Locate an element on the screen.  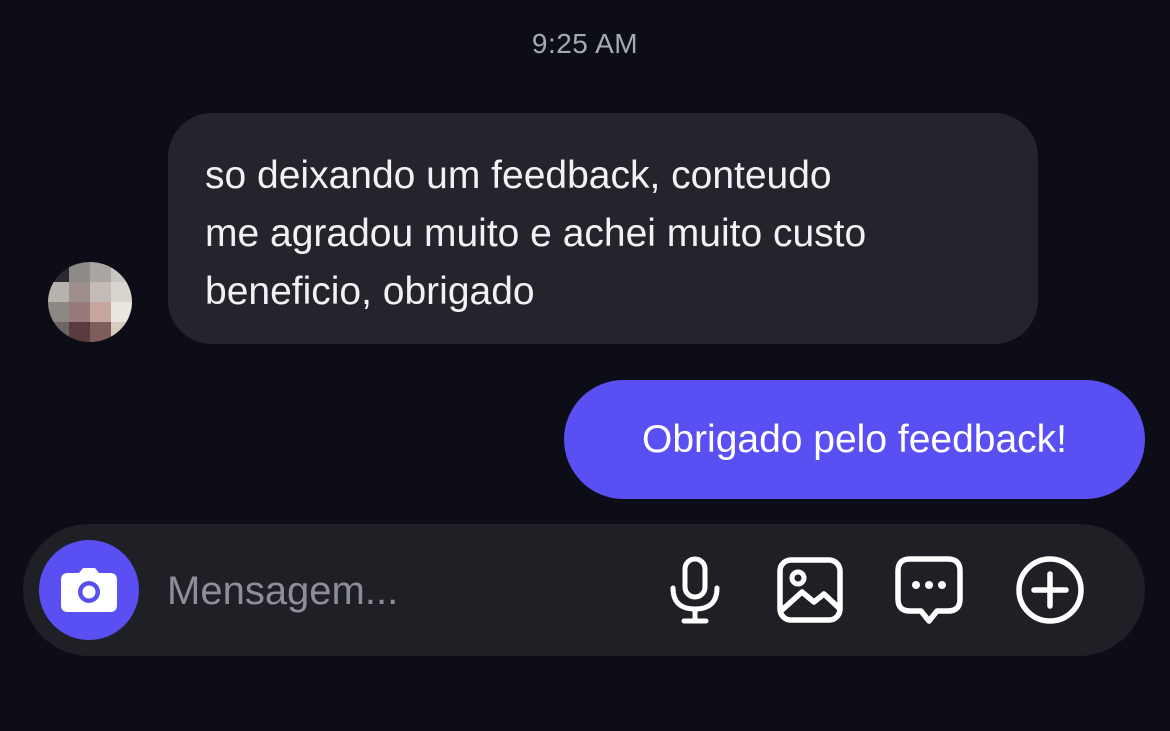
message-line: so deixando um feedback, conteudo is located at coordinates (518, 175).